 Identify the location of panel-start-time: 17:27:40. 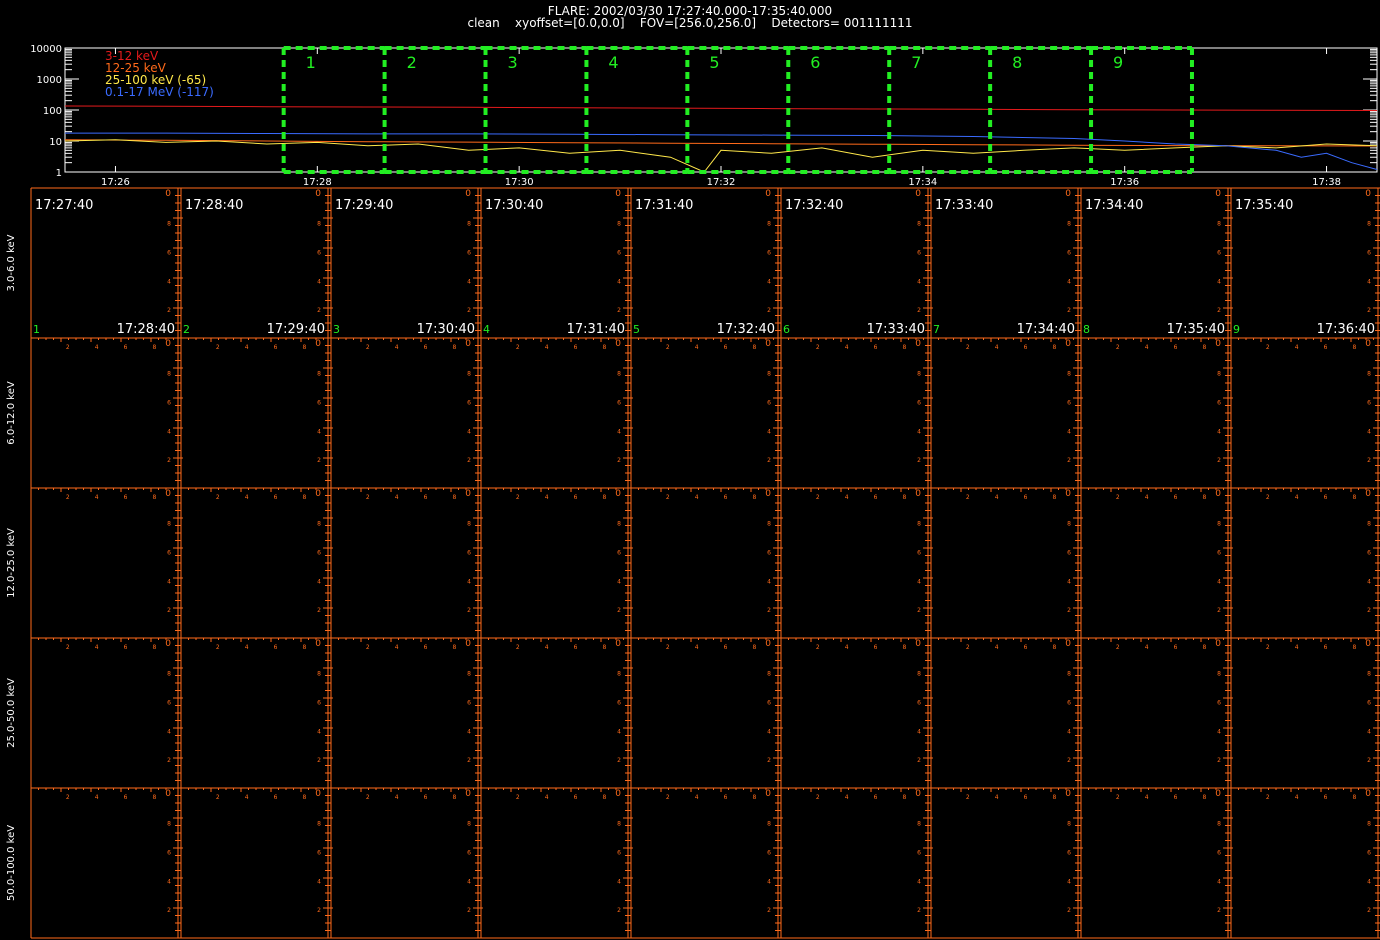
(64, 205).